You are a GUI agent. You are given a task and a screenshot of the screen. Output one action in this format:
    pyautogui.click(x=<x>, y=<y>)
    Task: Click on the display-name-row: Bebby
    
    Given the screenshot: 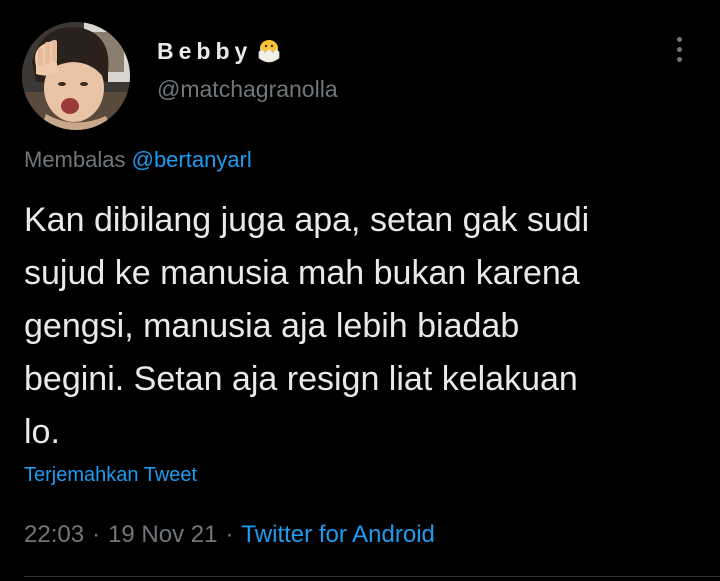 What is the action you would take?
    pyautogui.click(x=220, y=51)
    